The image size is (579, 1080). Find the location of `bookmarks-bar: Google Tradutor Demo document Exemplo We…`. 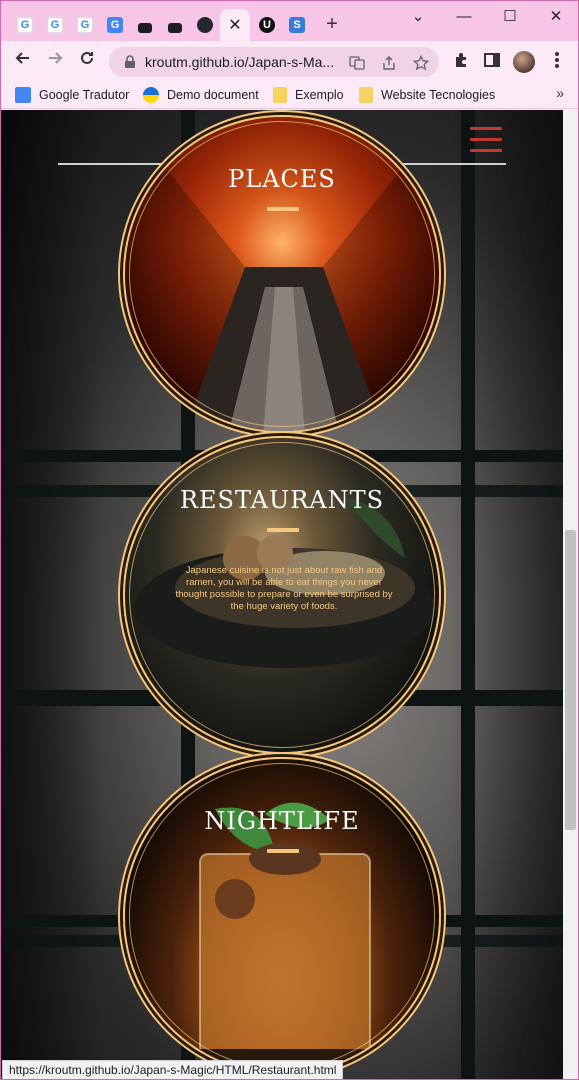

bookmarks-bar: Google Tradutor Demo document Exemplo We… is located at coordinates (289, 95).